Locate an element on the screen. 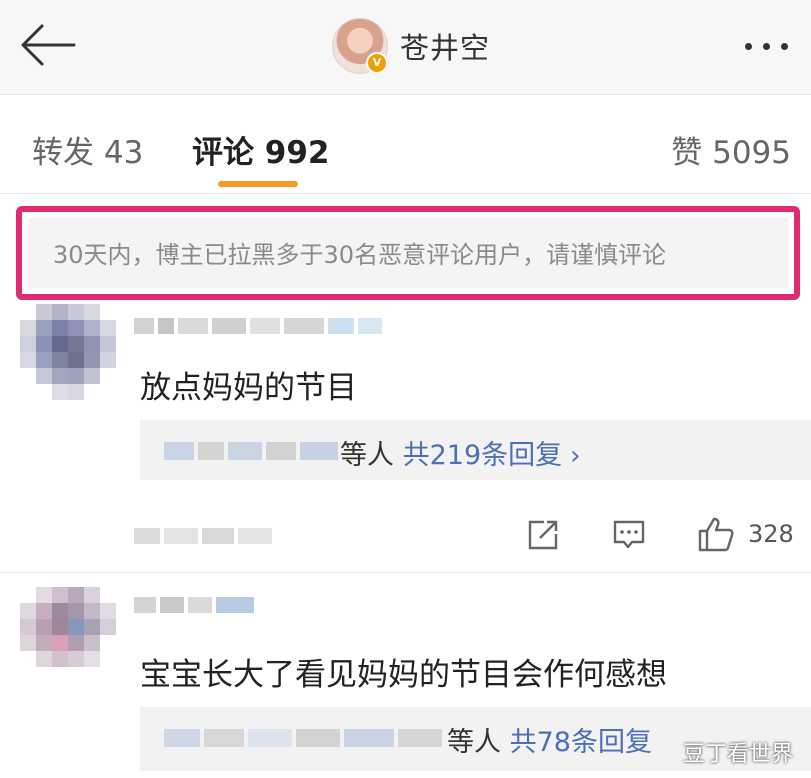 Image resolution: width=811 pixels, height=778 pixels. arrow-left-icon is located at coordinates (48, 45).